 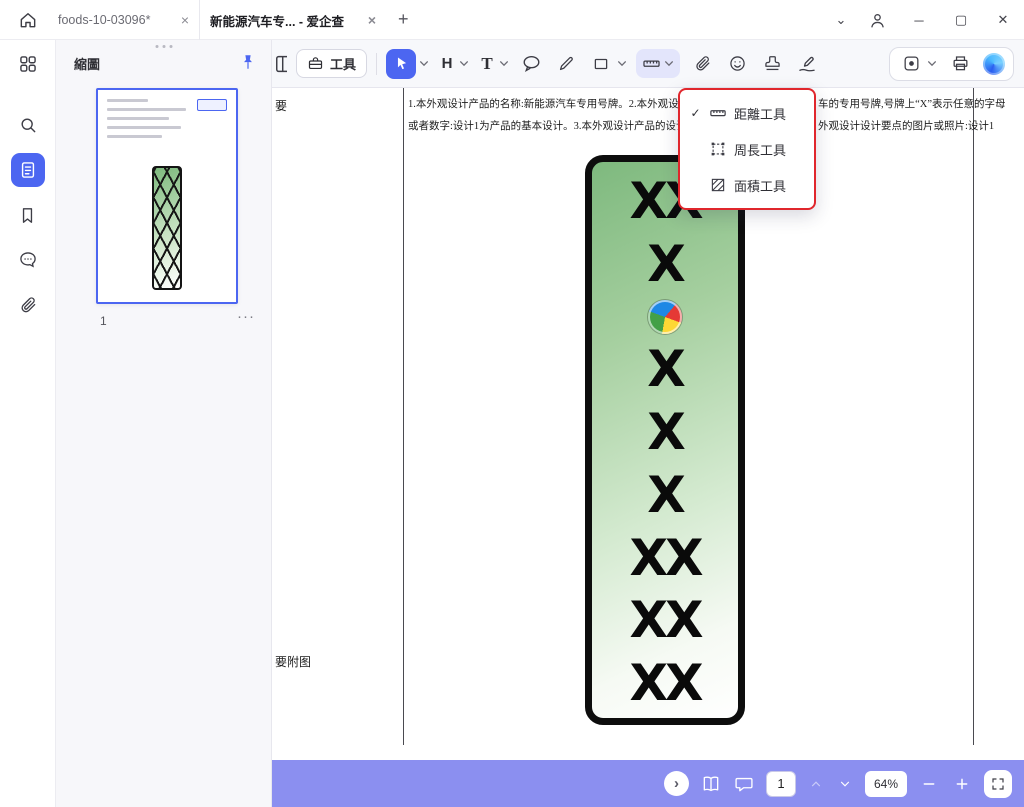 I want to click on tools-button: 工具, so click(x=332, y=63).